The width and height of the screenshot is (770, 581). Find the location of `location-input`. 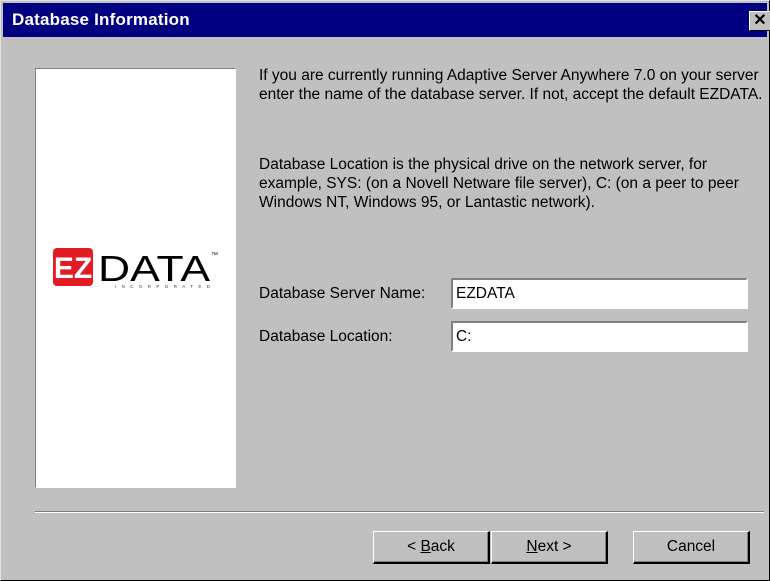

location-input is located at coordinates (599, 336).